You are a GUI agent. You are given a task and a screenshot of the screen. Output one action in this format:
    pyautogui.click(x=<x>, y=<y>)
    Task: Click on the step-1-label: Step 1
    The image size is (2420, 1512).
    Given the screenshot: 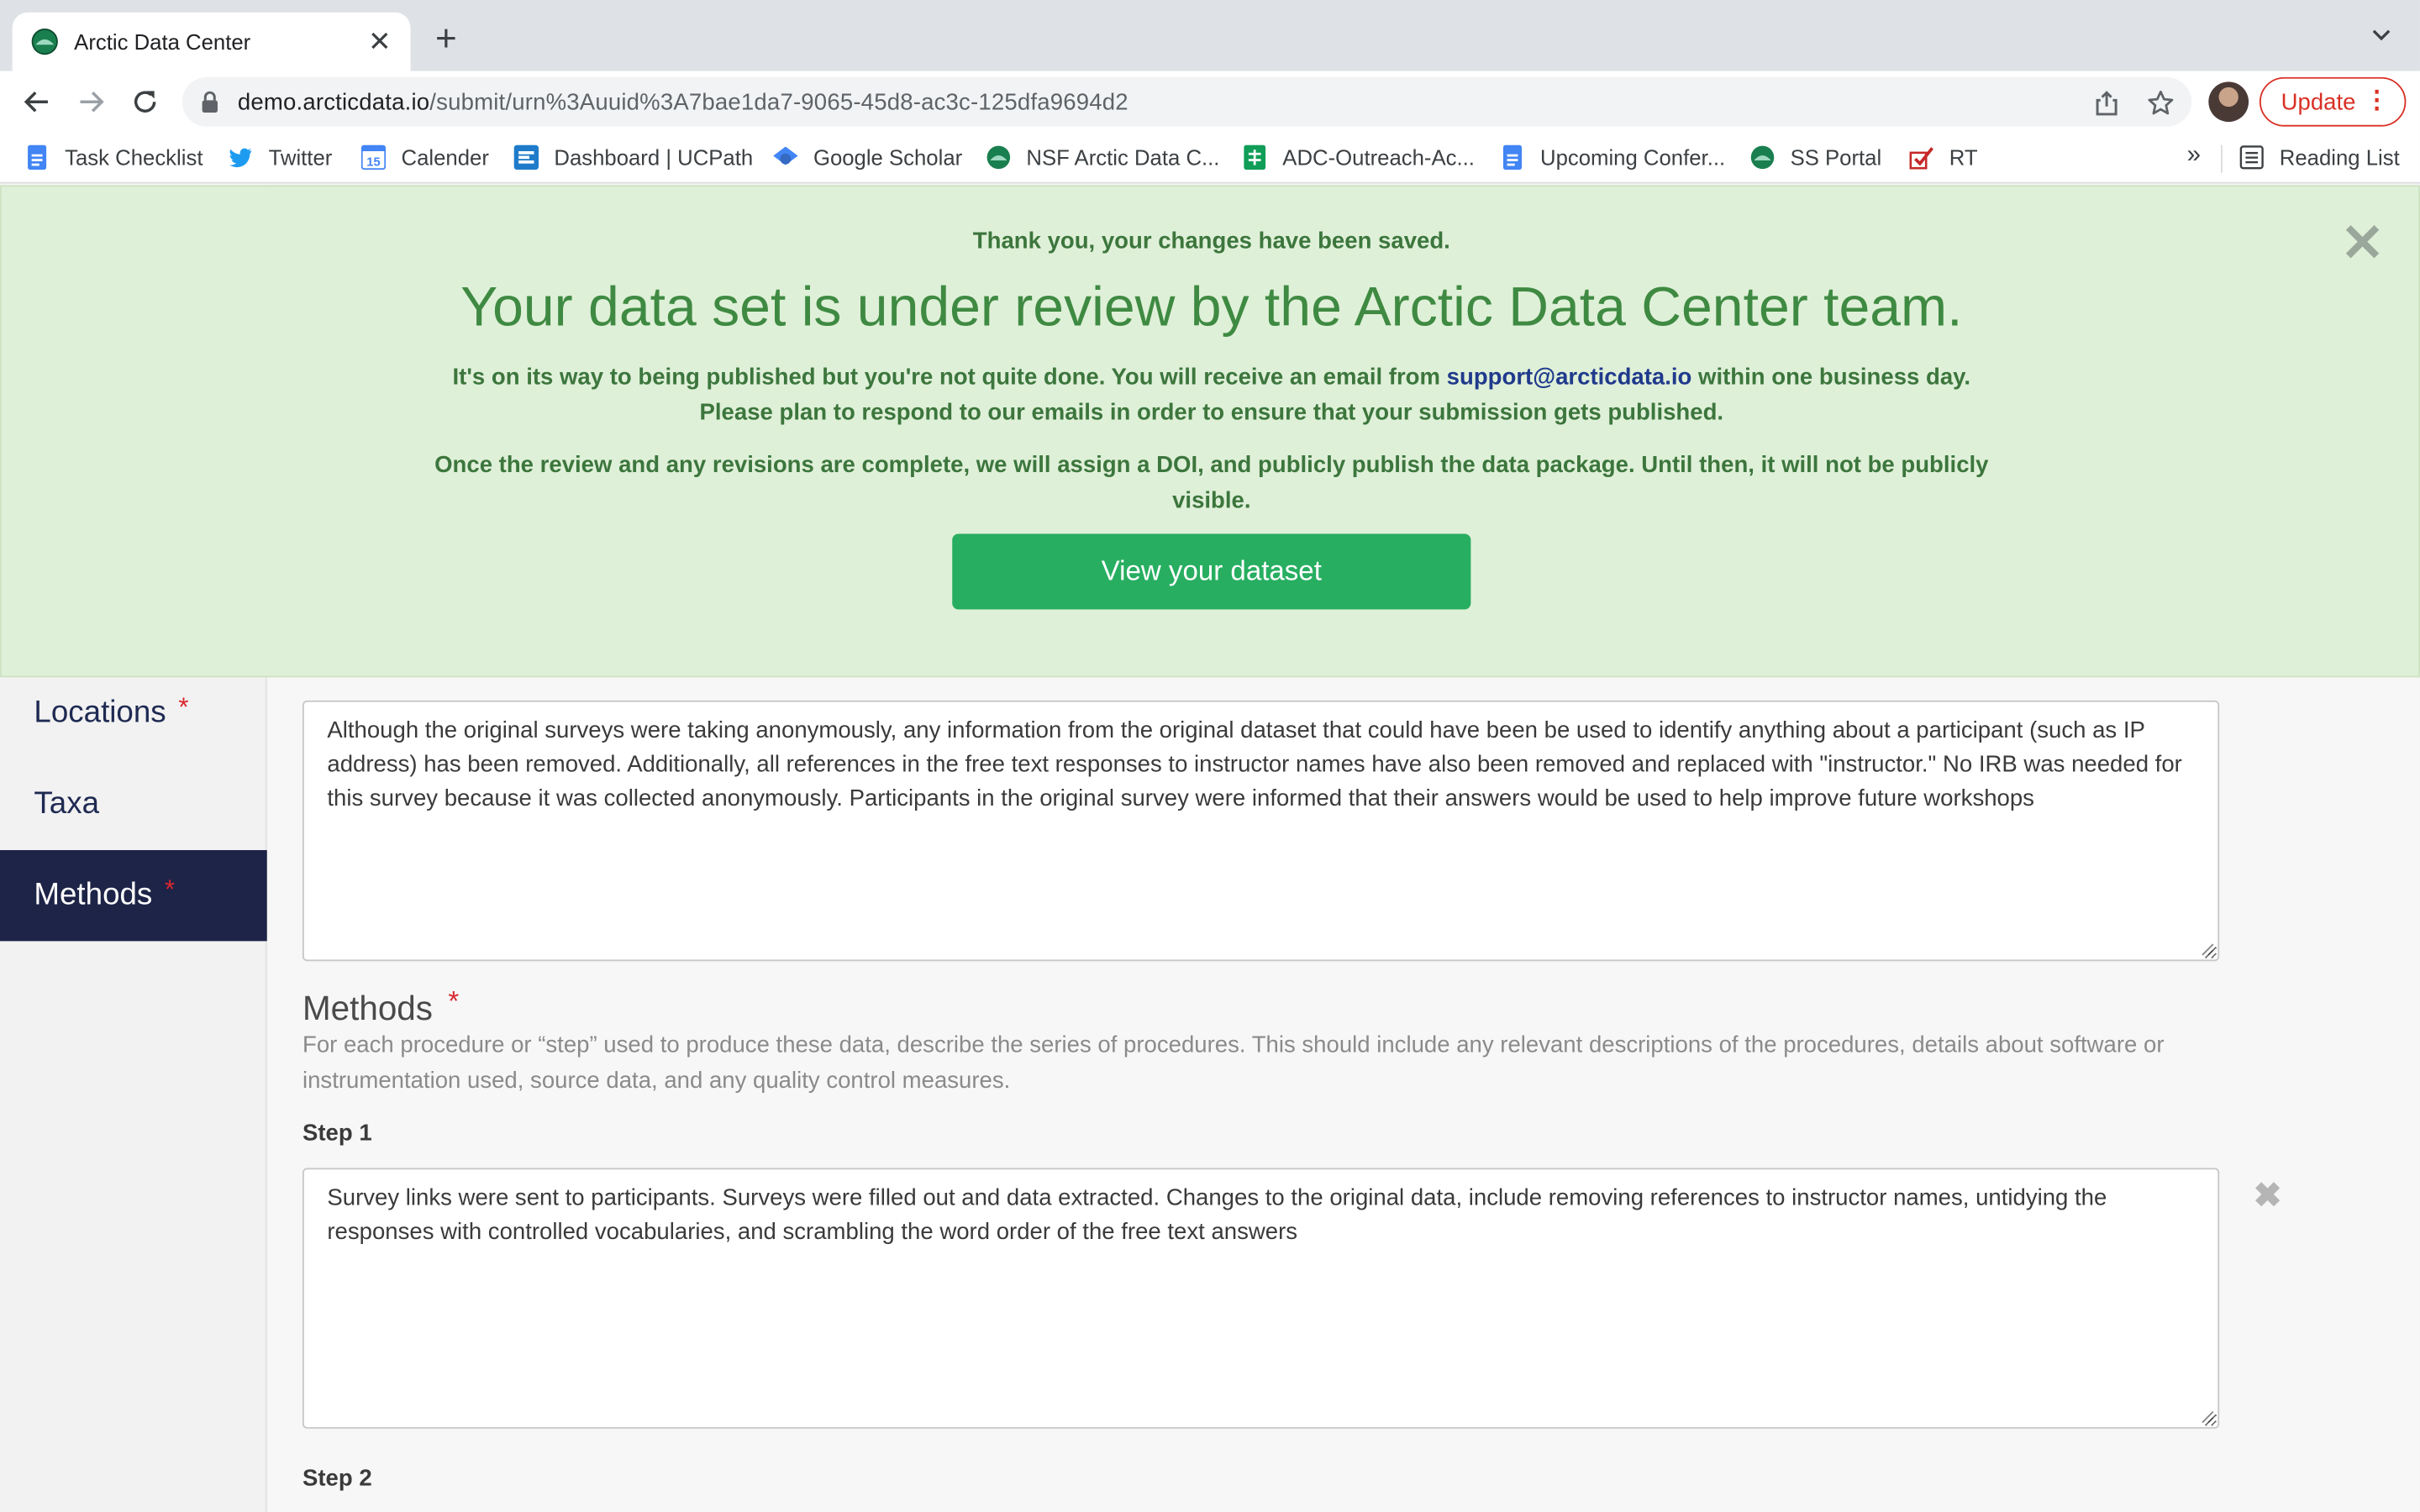 What is the action you would take?
    pyautogui.click(x=337, y=1133)
    